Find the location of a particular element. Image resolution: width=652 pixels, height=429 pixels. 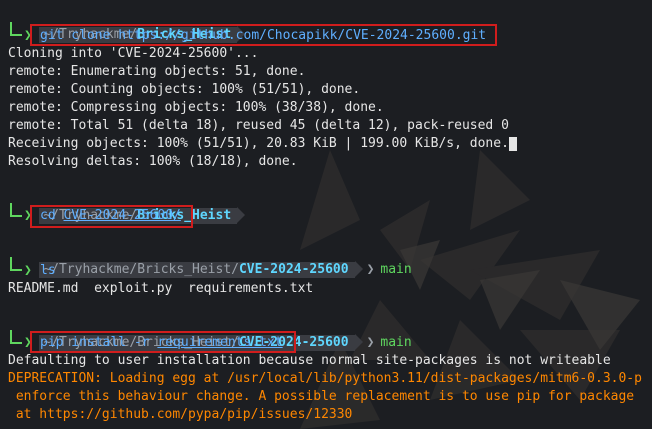

command-word: ls is located at coordinates (48, 270).